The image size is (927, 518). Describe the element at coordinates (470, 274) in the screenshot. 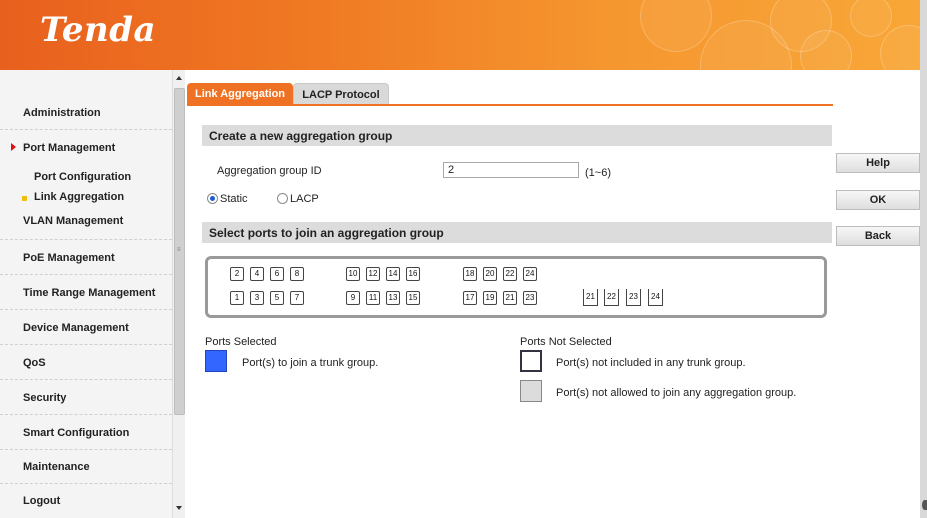

I see `port-18: 18` at that location.